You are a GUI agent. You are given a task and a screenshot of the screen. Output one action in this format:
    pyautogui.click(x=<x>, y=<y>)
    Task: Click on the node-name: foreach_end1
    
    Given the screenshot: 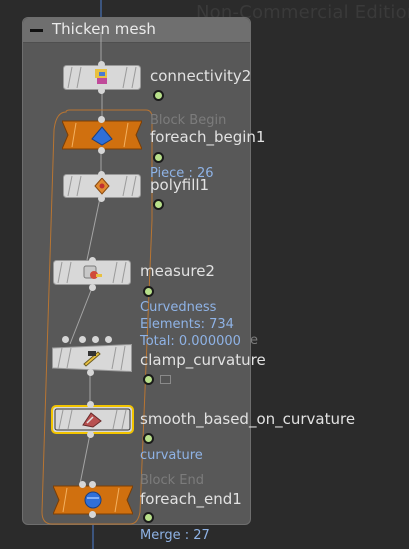 What is the action you would take?
    pyautogui.click(x=191, y=499)
    